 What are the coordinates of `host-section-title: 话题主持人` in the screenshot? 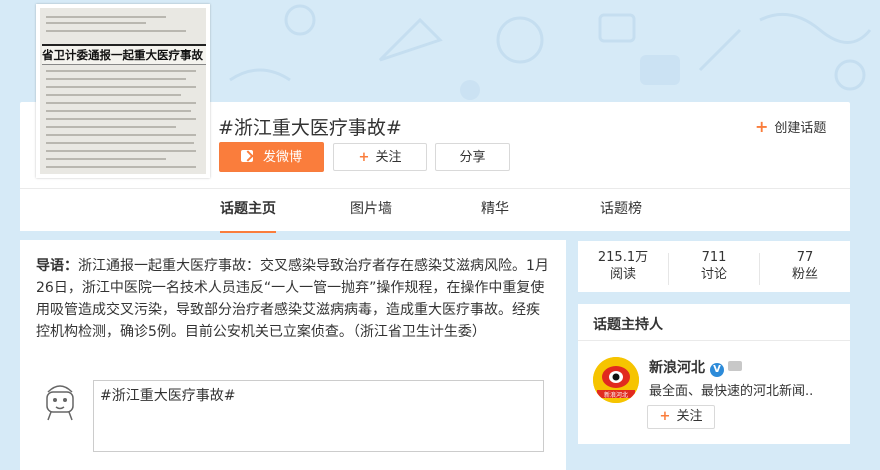 It's located at (628, 325).